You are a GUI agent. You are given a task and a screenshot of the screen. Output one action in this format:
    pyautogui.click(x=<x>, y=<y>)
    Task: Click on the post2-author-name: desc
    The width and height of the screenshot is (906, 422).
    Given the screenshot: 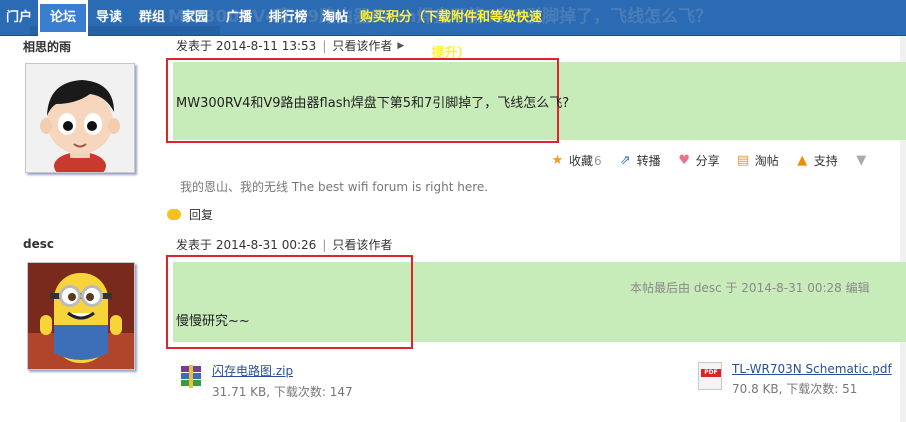 What is the action you would take?
    pyautogui.click(x=38, y=244)
    